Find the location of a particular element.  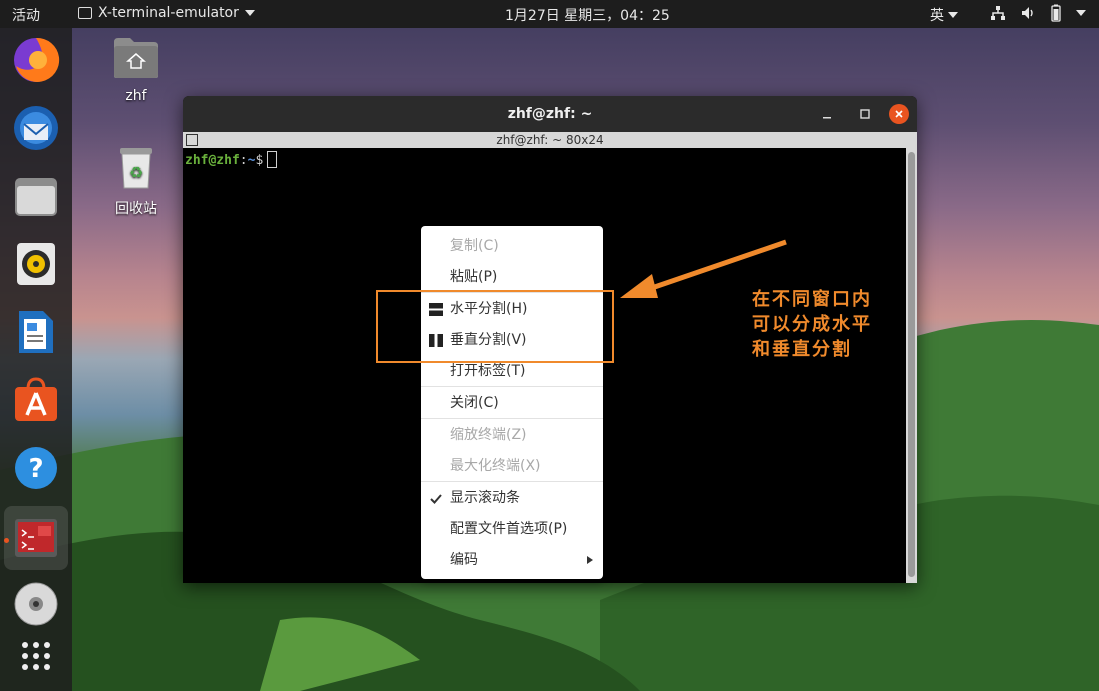

terminal-title: zhf@zhf: ~ is located at coordinates (550, 114).